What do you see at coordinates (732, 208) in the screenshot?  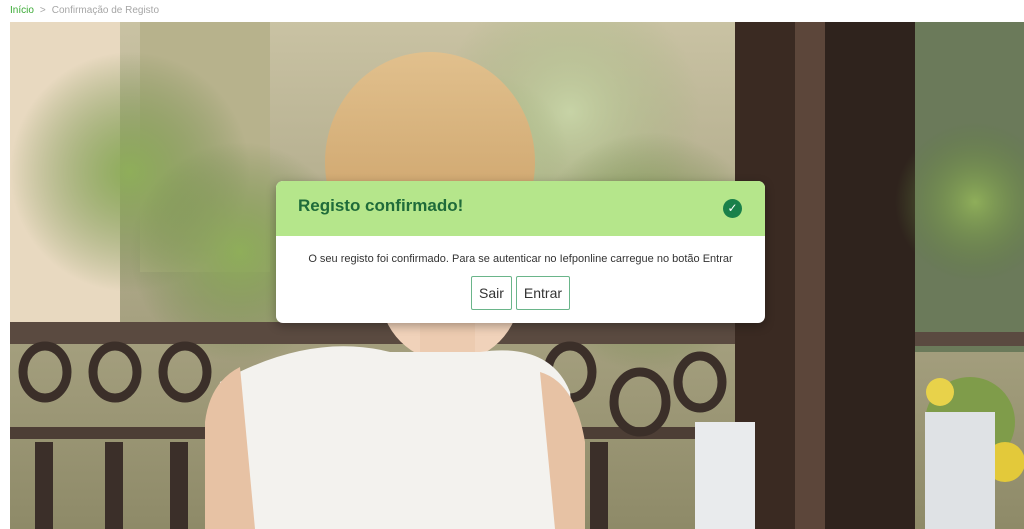 I see `check-circle-icon: ✓` at bounding box center [732, 208].